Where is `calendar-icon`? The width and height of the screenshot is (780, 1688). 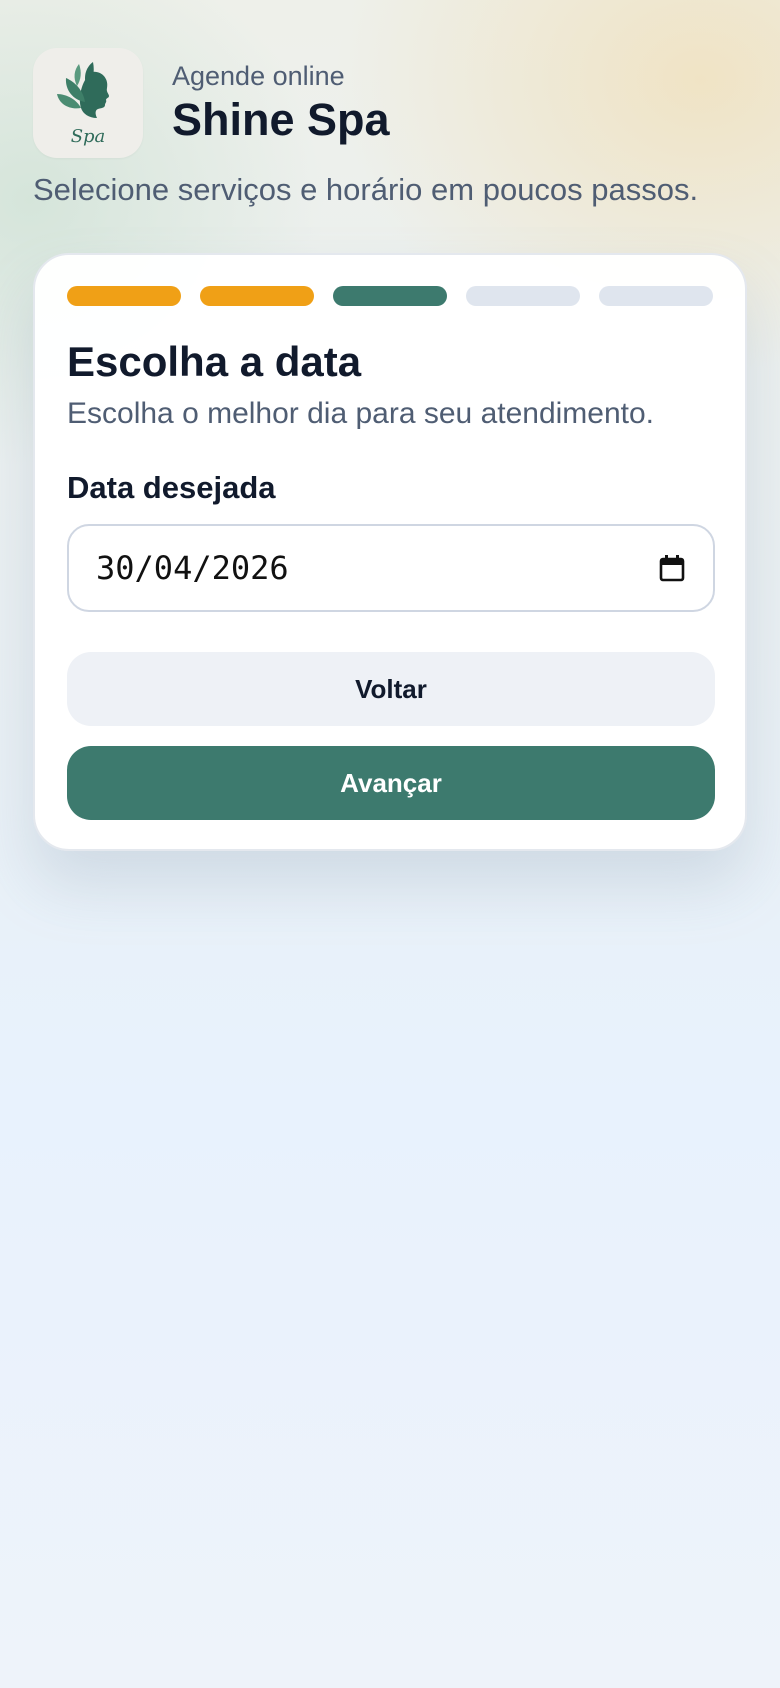 calendar-icon is located at coordinates (672, 568).